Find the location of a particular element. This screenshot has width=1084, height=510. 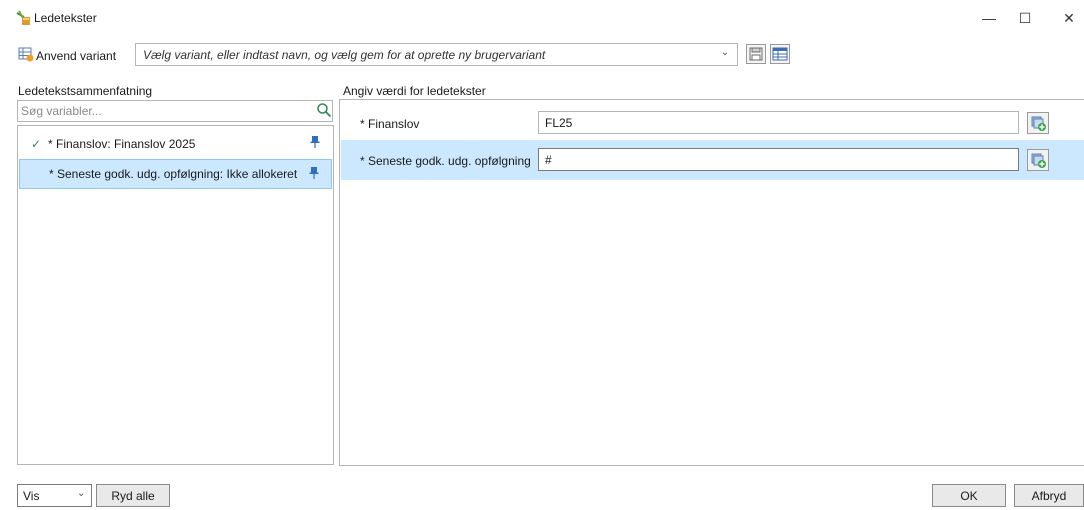

maximize-button: ☐ is located at coordinates (1025, 18).